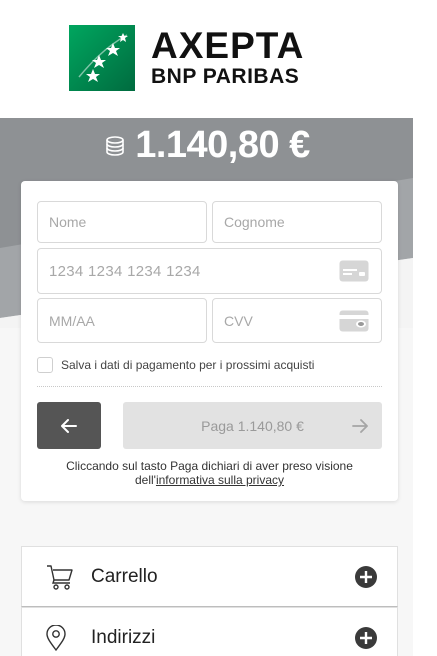  Describe the element at coordinates (360, 425) in the screenshot. I see `arrow-right-icon` at that location.